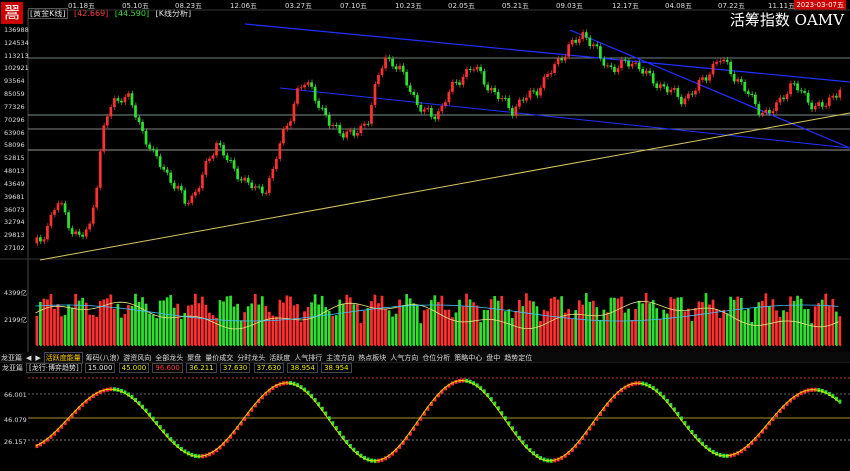 The height and width of the screenshot is (471, 850). What do you see at coordinates (201, 368) in the screenshot?
I see `ind-val-3: 36.211` at bounding box center [201, 368].